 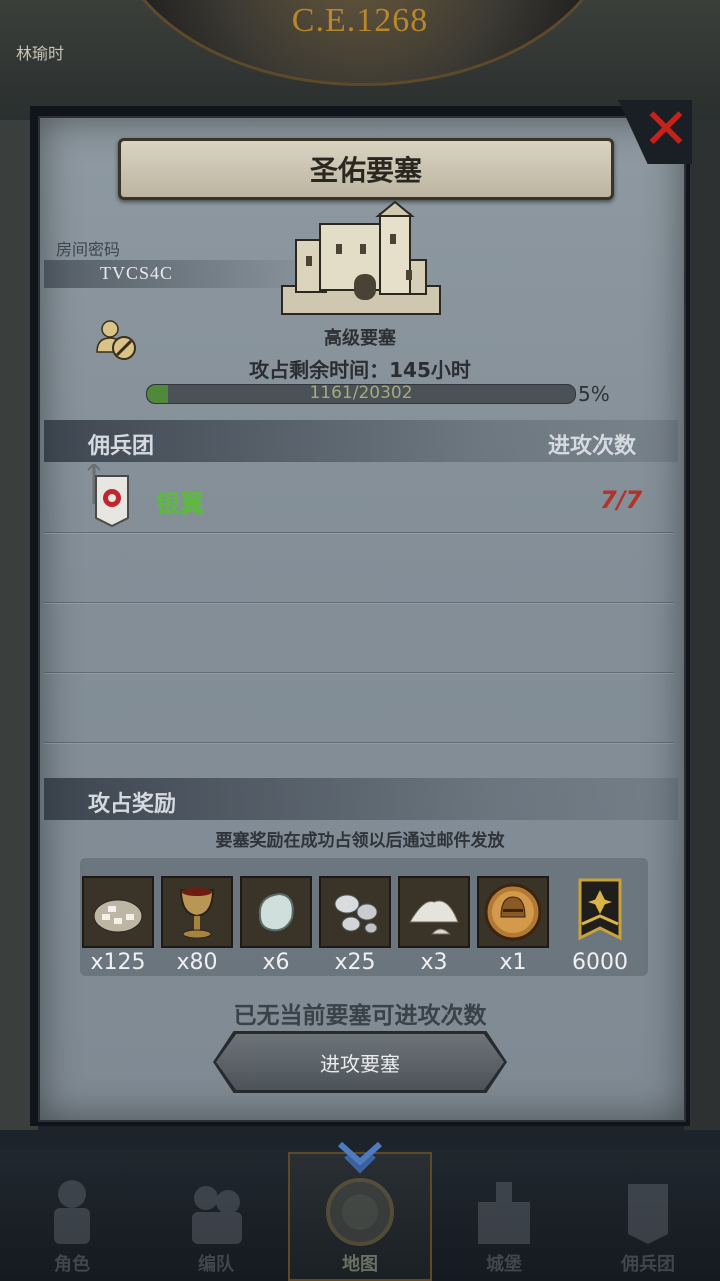 I want to click on reward-item: x3, so click(x=434, y=925).